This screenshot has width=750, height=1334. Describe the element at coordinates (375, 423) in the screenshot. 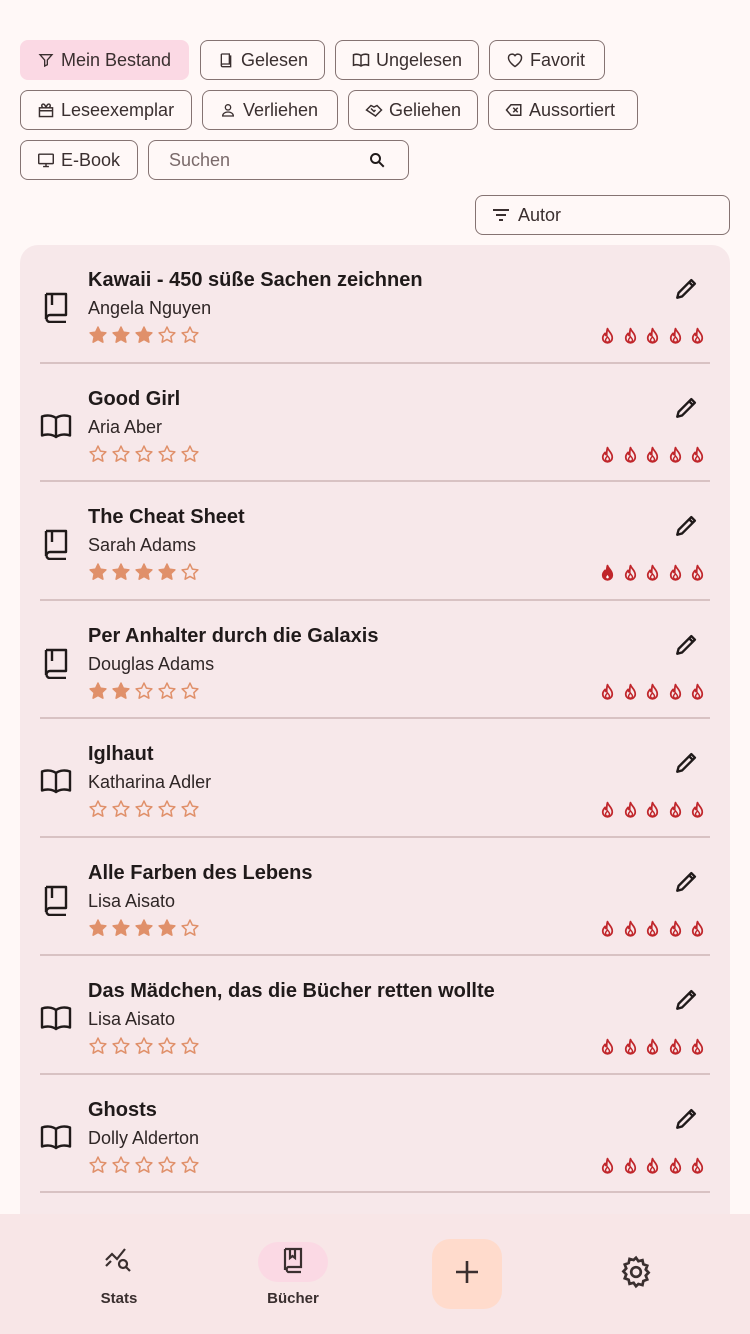

I see `list-item: Good Girl Aria Aber` at that location.